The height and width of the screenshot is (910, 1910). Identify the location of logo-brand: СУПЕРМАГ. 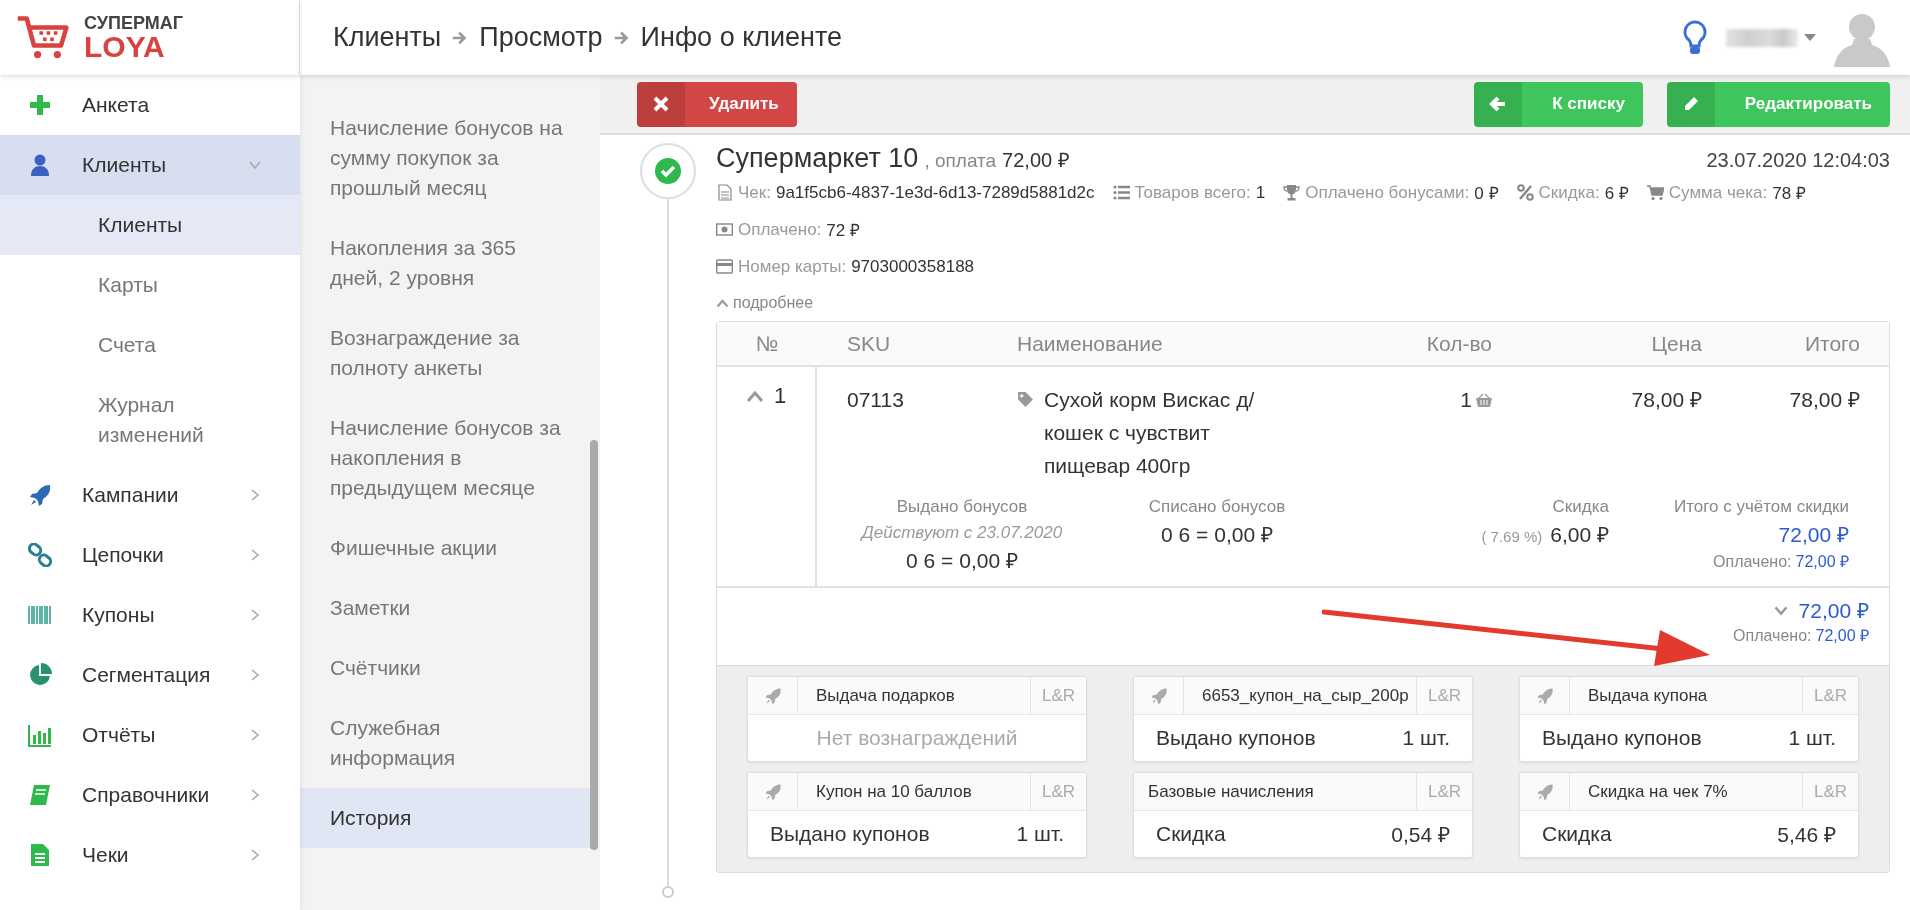
(133, 22).